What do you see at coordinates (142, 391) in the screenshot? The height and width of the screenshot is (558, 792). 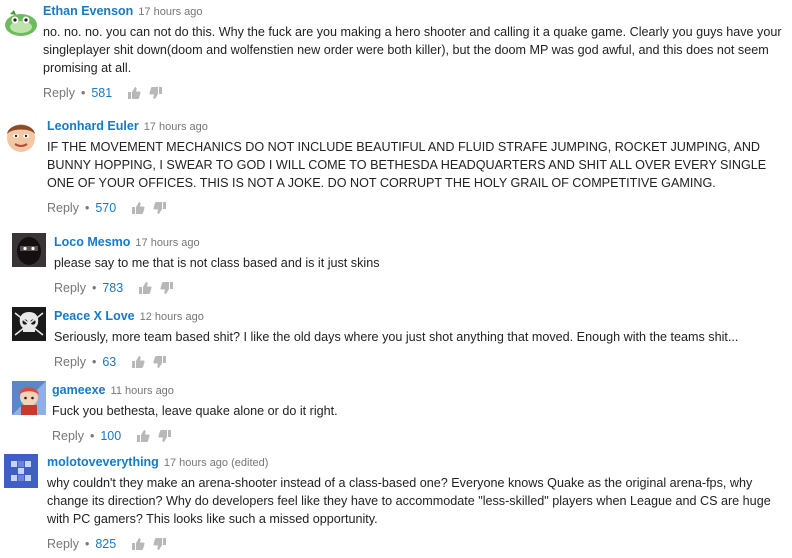 I see `timestamp: 11 hours ago` at bounding box center [142, 391].